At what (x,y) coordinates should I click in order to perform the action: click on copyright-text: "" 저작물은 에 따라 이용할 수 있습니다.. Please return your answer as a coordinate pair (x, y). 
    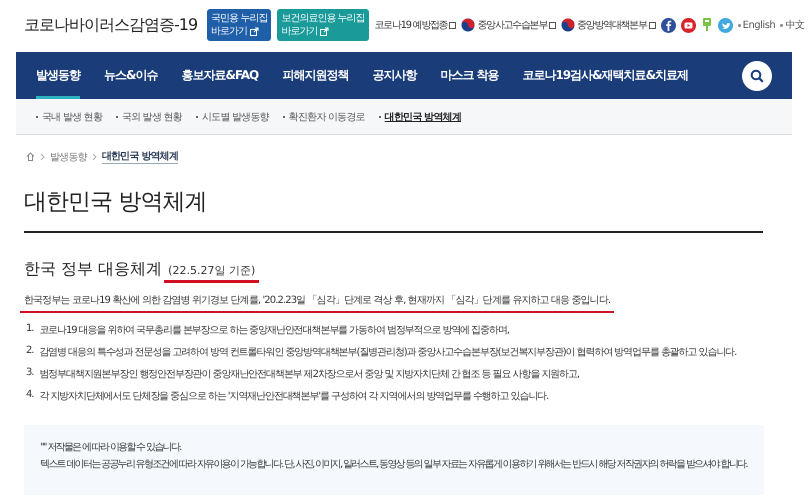
    Looking at the image, I should click on (111, 447).